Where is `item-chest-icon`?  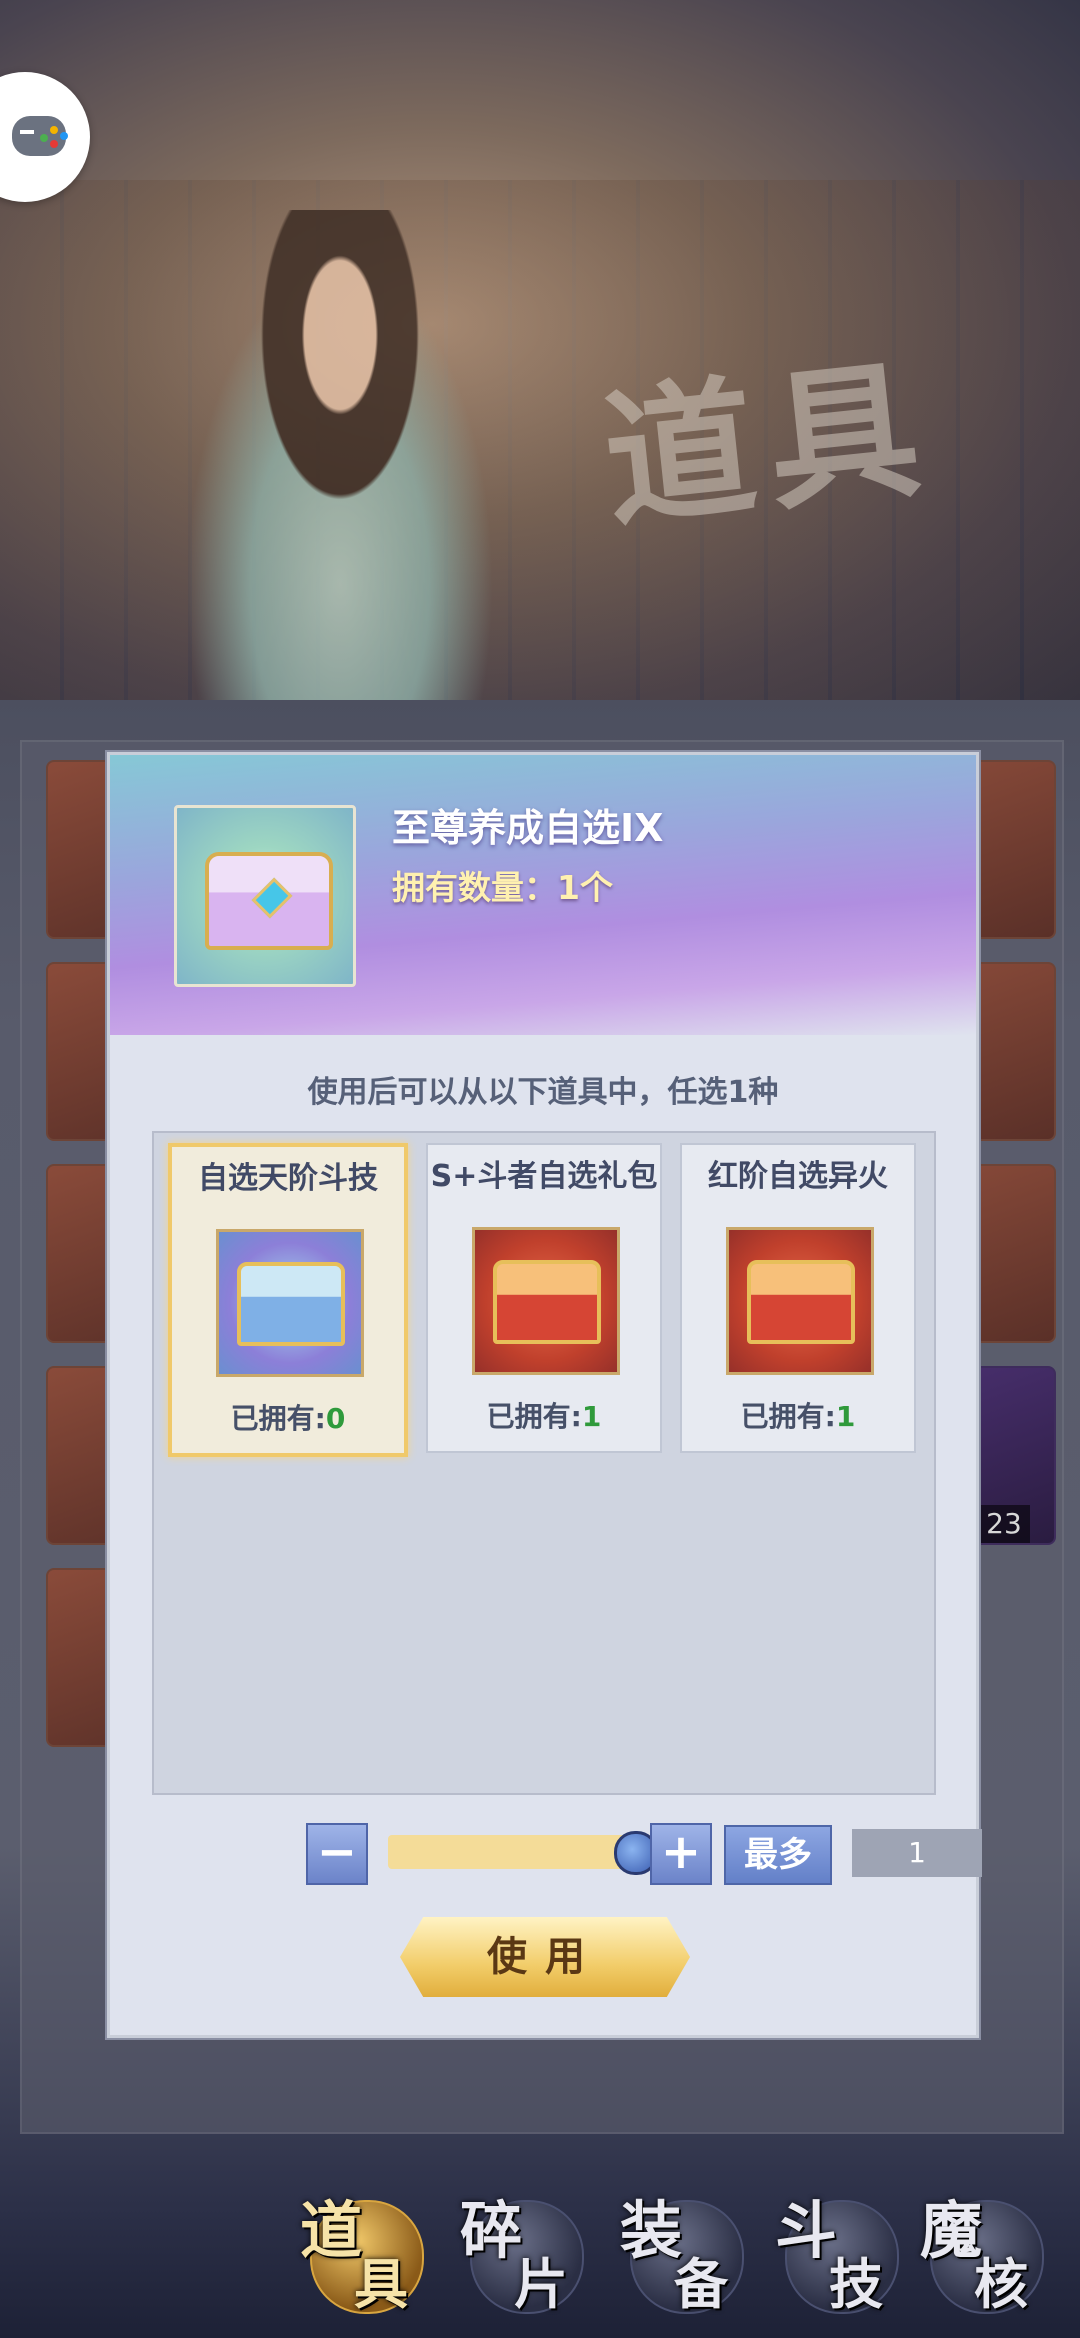
item-chest-icon is located at coordinates (265, 896).